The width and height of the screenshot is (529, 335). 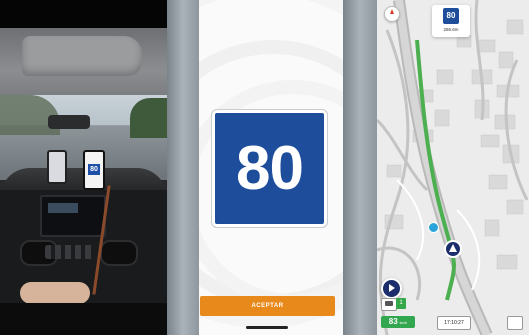 I want to click on speed-limit-mini-badge: 1, so click(x=401, y=303).